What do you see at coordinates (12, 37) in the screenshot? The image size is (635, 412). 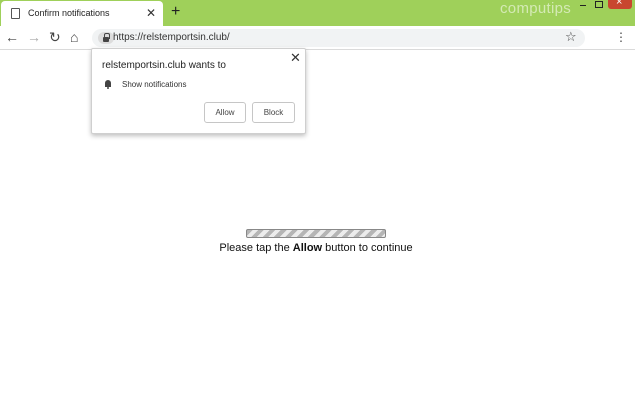 I see `back-arrow-icon: ←` at bounding box center [12, 37].